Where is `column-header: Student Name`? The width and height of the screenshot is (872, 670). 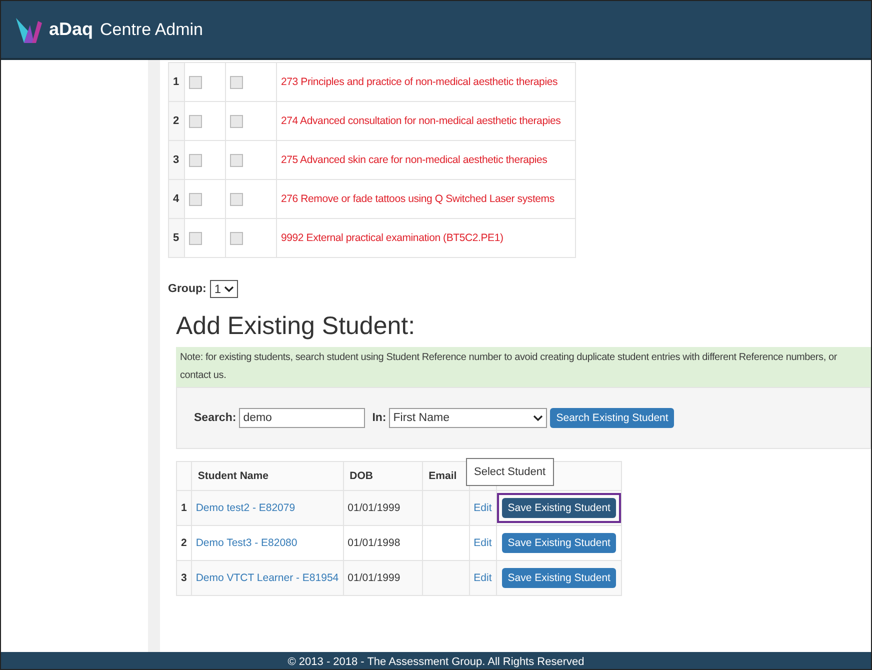 column-header: Student Name is located at coordinates (267, 476).